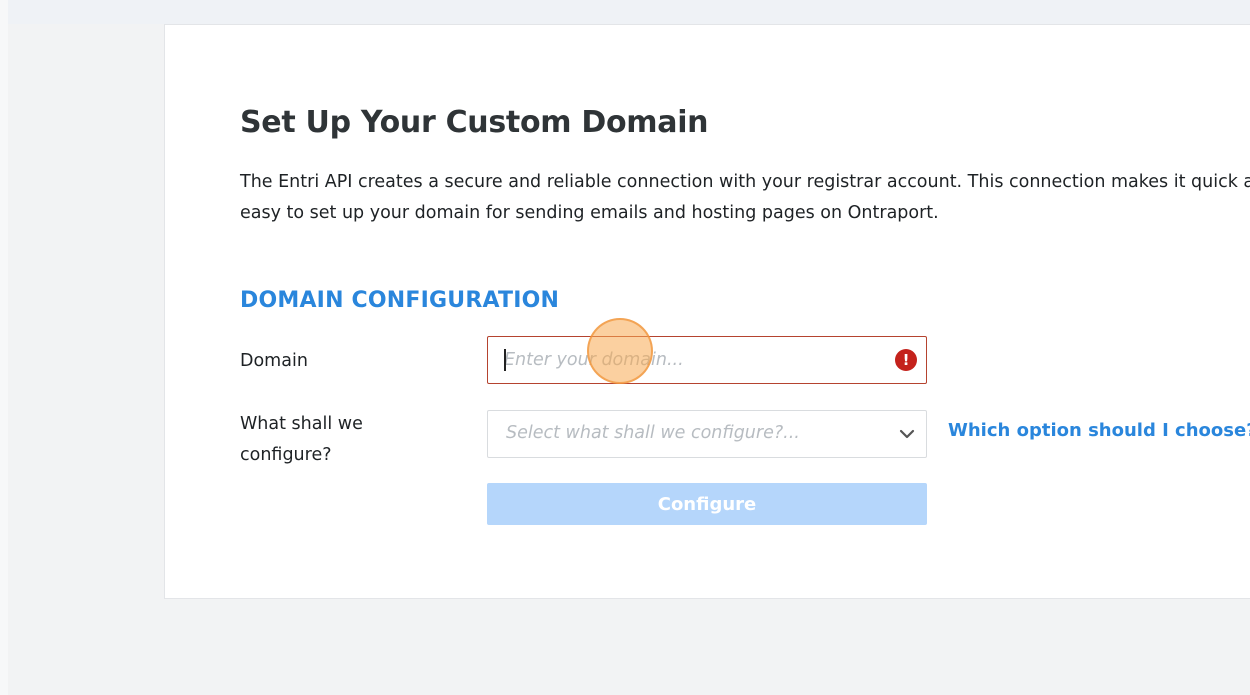 This screenshot has width=1250, height=695. Describe the element at coordinates (274, 361) in the screenshot. I see `domain-label: Domain` at that location.